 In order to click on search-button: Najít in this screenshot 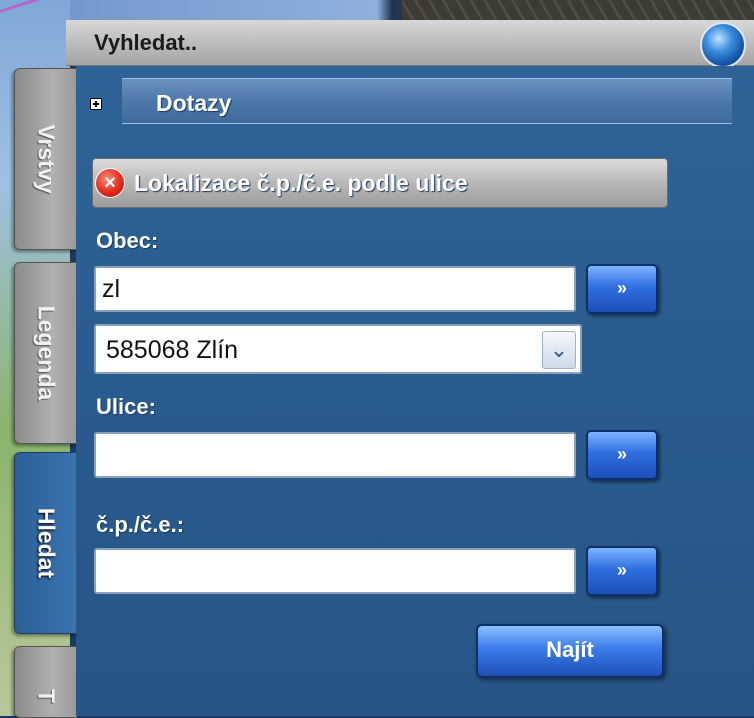, I will do `click(570, 651)`.